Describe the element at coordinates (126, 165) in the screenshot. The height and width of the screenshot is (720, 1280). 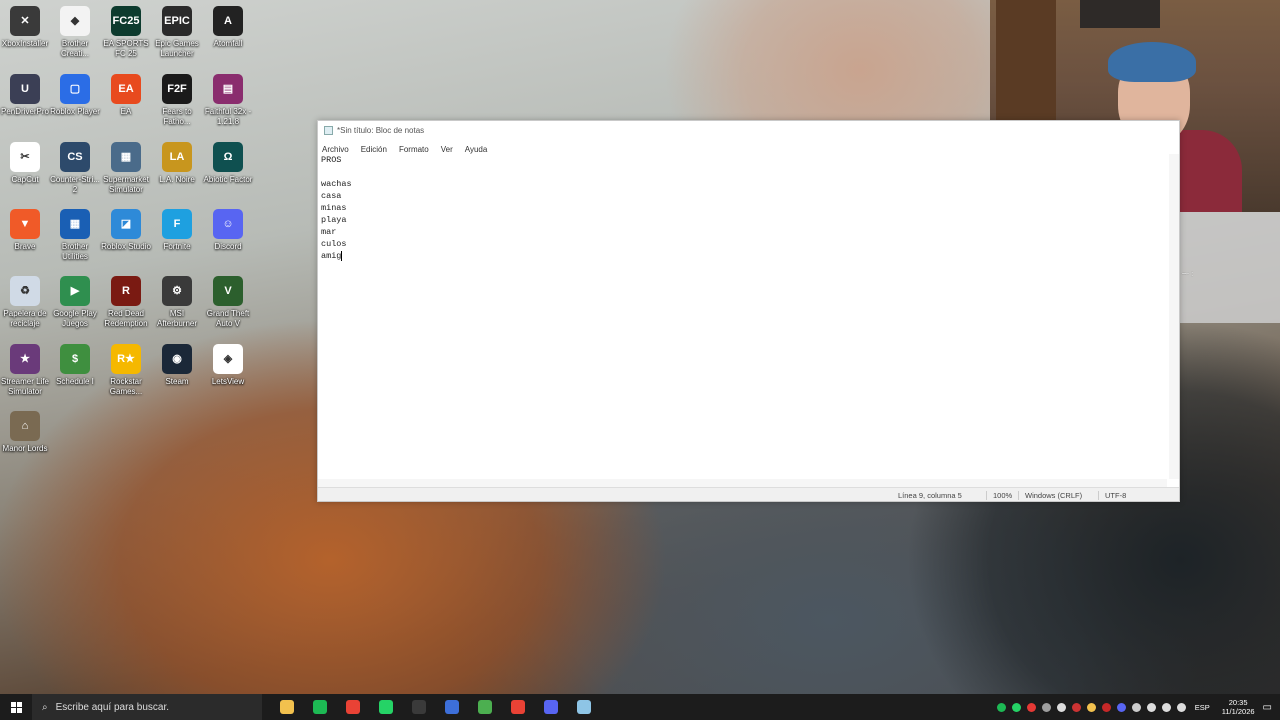
I see `desktop-icon: ▦ Supermarket Simulator` at that location.